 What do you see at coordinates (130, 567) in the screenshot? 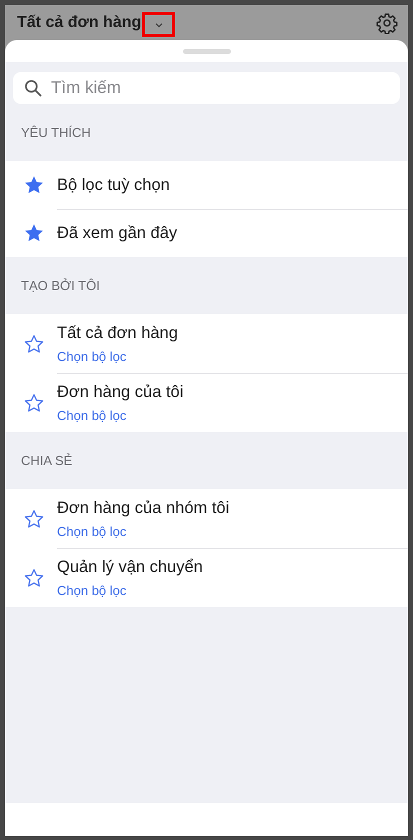
I see `item-title: Quản lý vận chuyển` at bounding box center [130, 567].